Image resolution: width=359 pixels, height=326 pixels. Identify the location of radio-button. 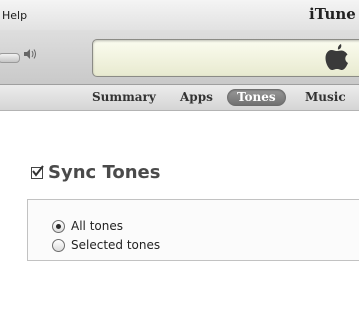
(58, 245).